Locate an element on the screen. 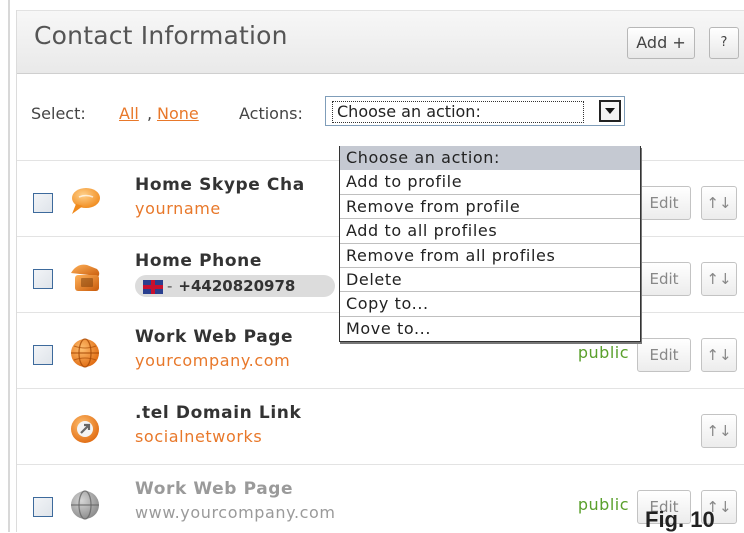 This screenshot has width=744, height=533. chevron-down-icon is located at coordinates (610, 111).